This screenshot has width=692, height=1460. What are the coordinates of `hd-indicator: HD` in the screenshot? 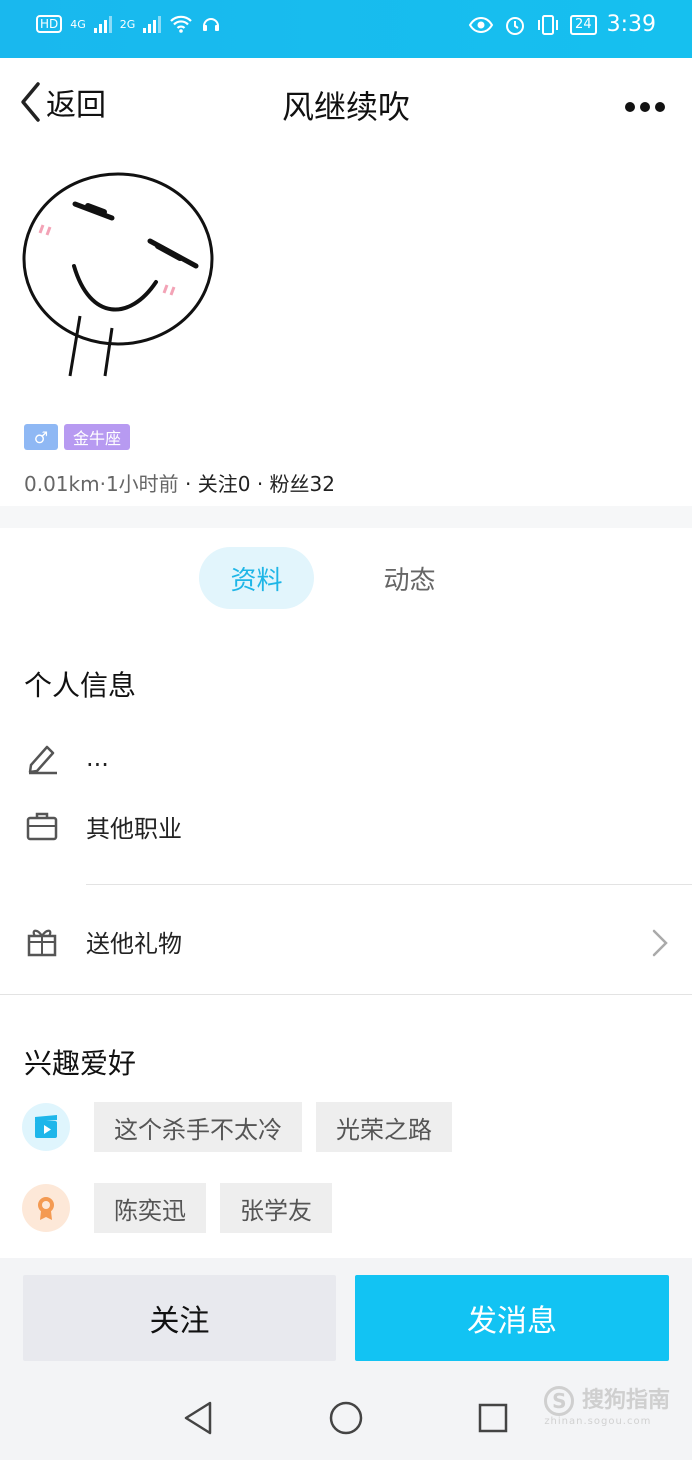 It's located at (49, 24).